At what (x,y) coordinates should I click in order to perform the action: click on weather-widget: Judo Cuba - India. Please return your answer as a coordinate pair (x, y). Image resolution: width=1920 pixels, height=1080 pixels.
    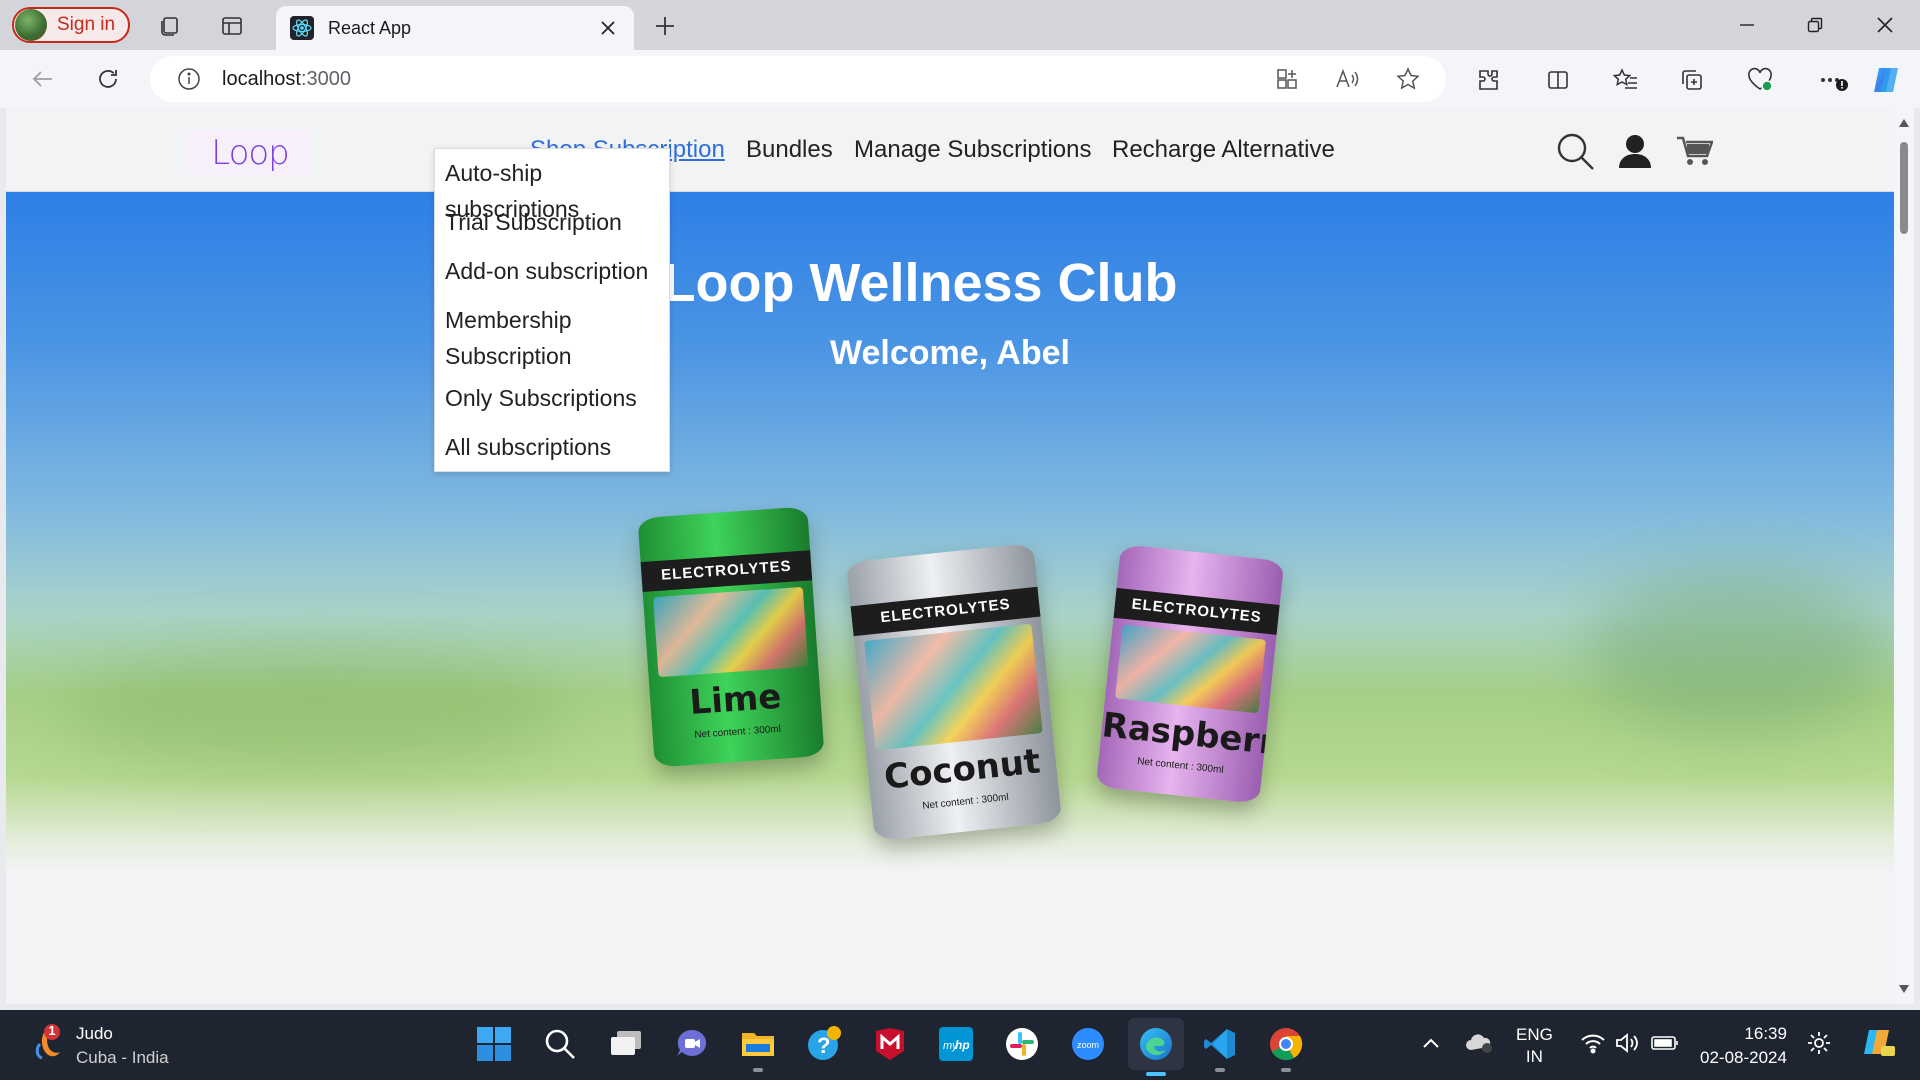
    Looking at the image, I should click on (122, 1046).